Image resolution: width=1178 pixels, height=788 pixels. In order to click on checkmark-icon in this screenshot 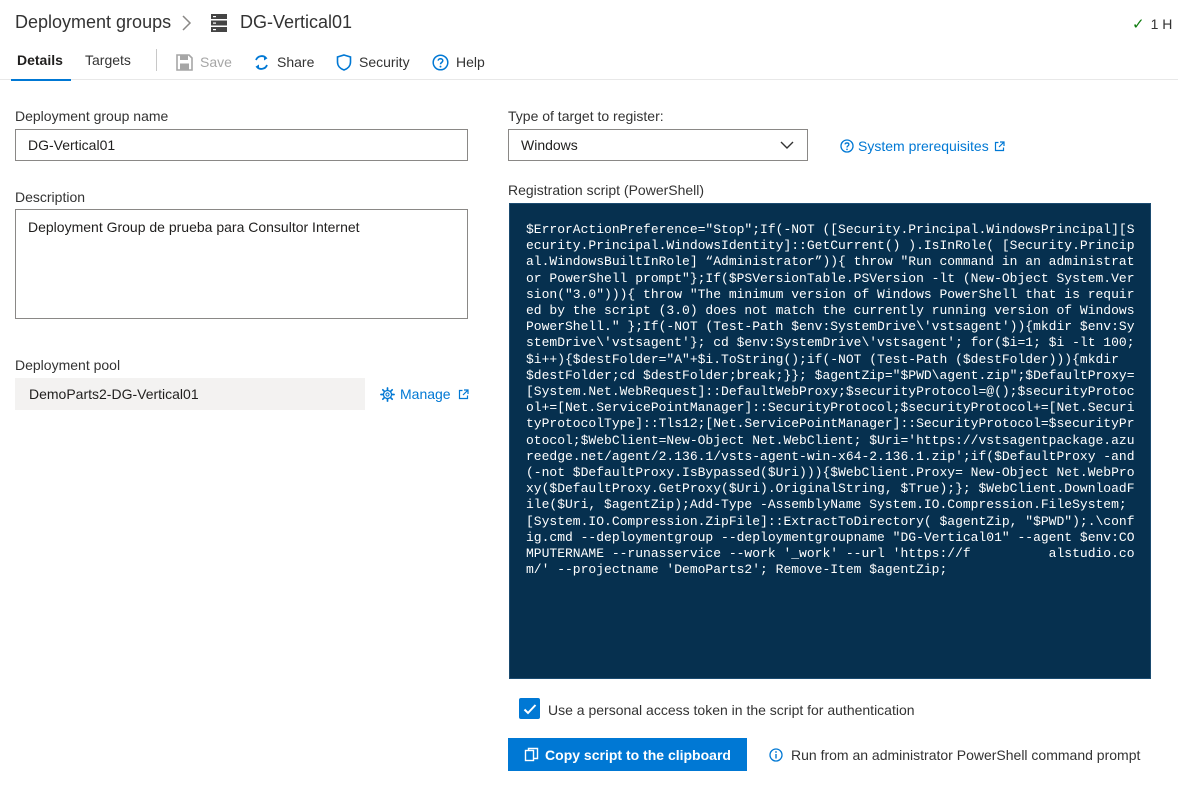, I will do `click(529, 708)`.